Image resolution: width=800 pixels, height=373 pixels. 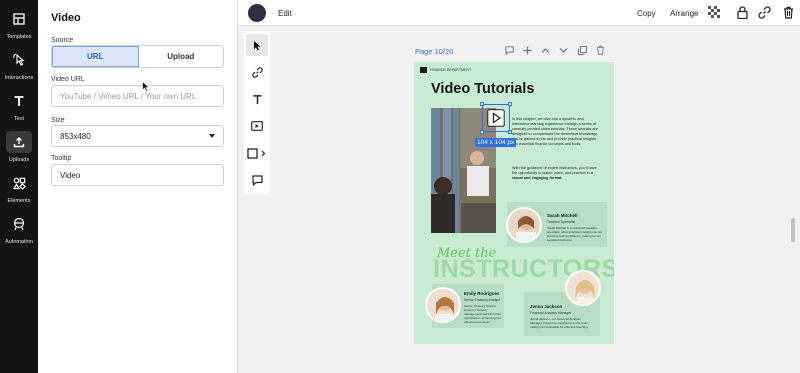 I want to click on rail-label: Uploads, so click(x=19, y=160).